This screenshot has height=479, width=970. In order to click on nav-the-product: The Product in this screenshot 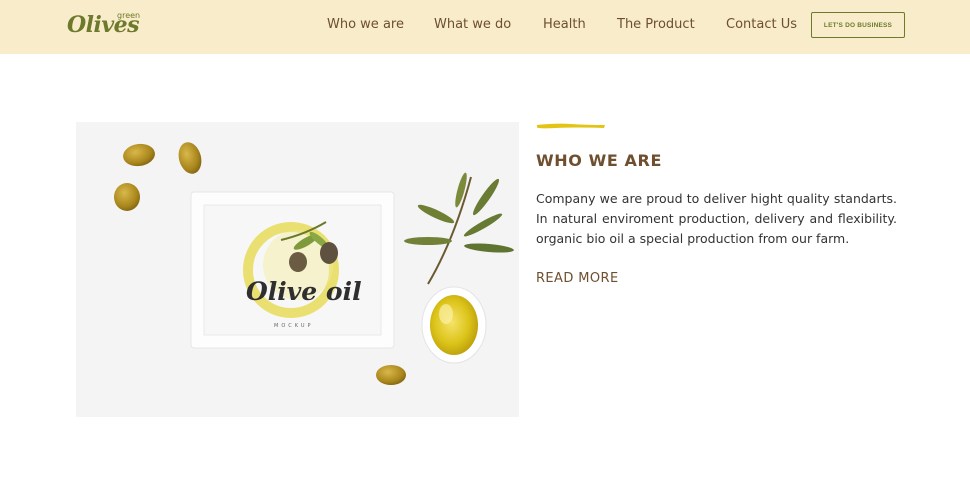, I will do `click(656, 24)`.